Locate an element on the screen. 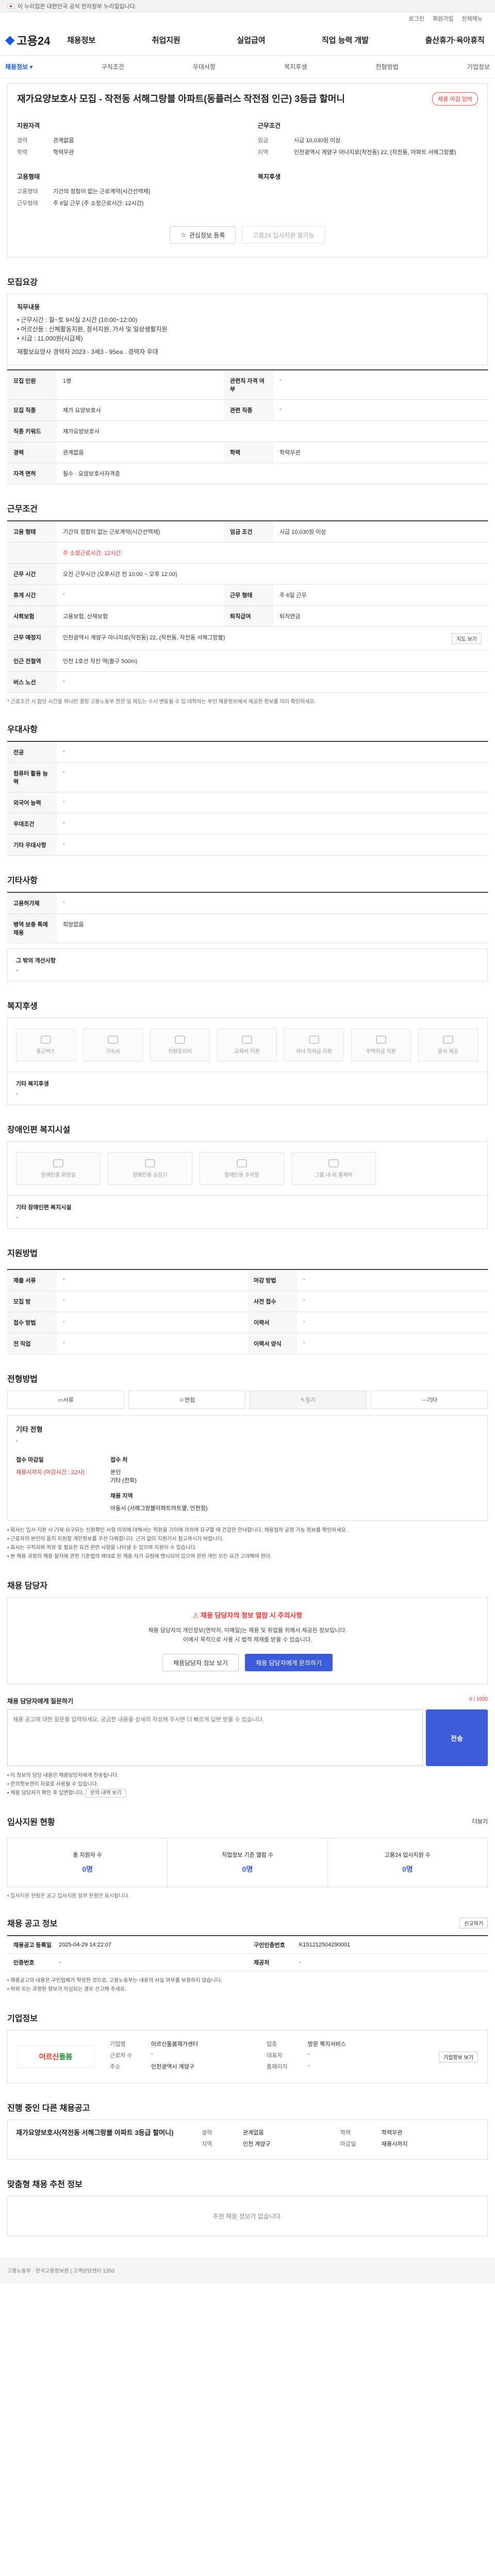 Image resolution: width=495 pixels, height=2576 pixels. send-question-button: 전송 is located at coordinates (457, 1737).